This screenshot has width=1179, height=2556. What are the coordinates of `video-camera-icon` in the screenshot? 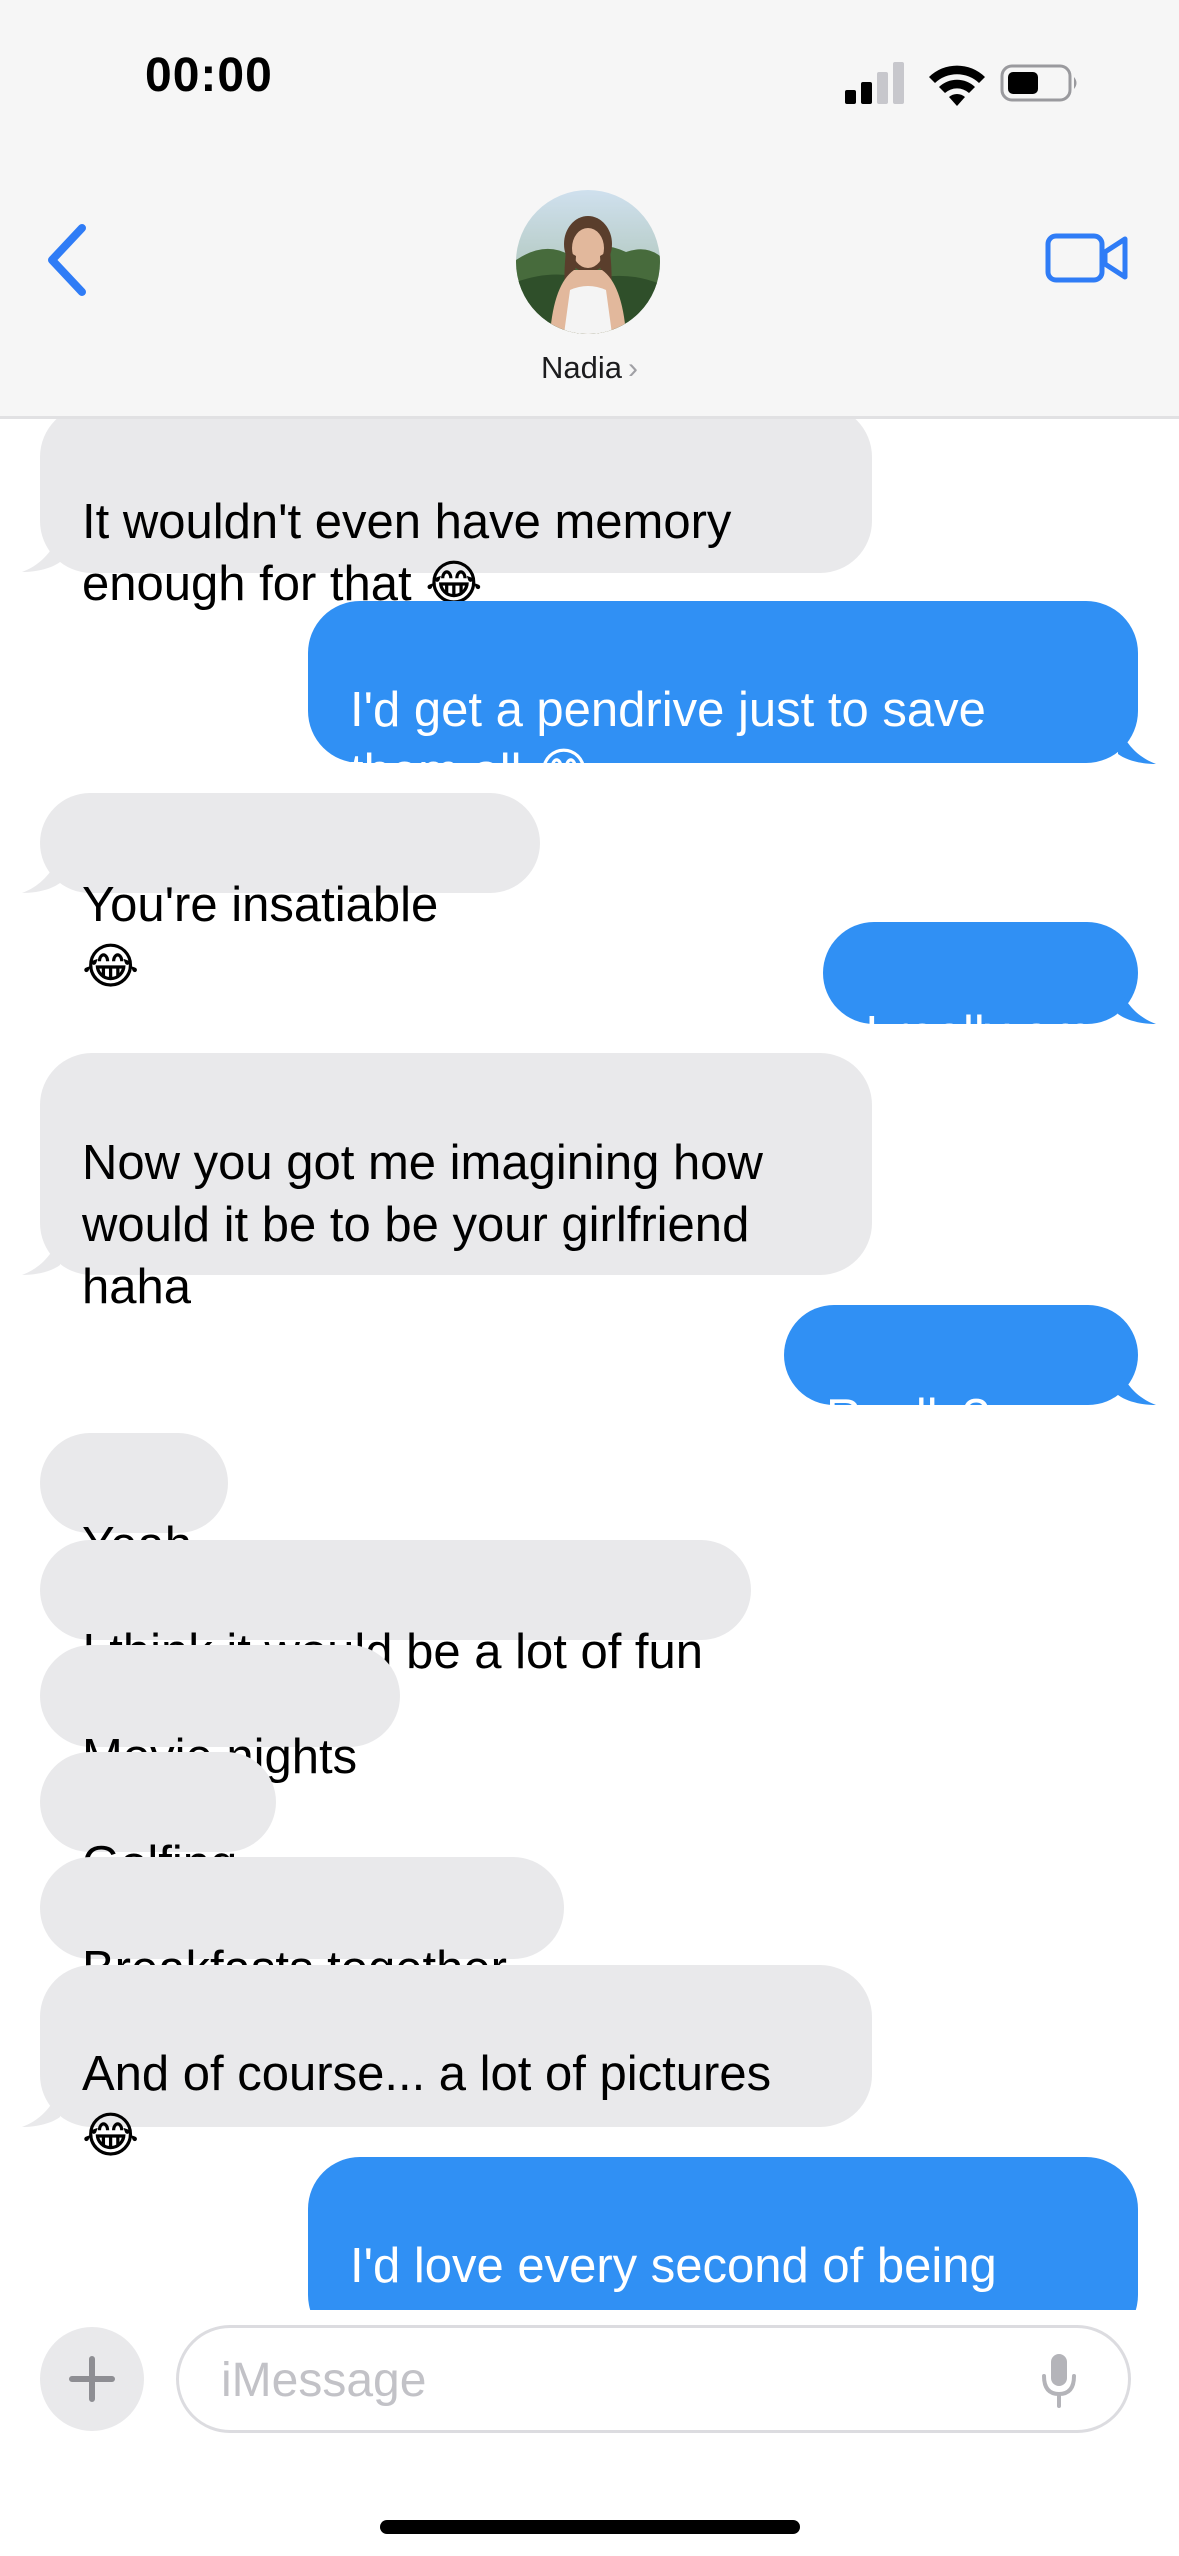 It's located at (1087, 258).